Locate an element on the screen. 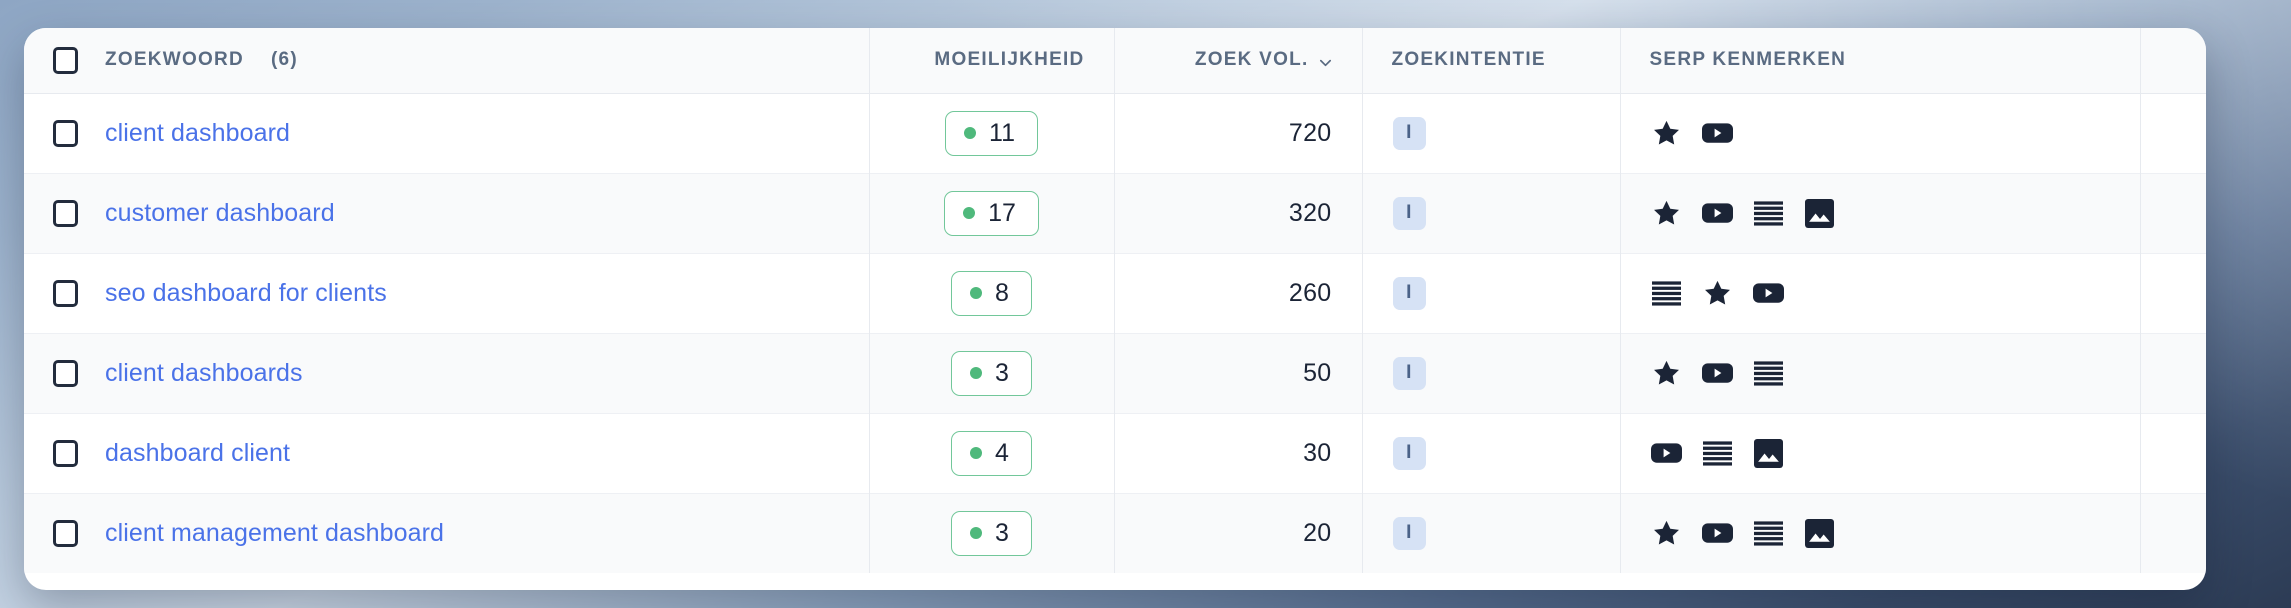 The height and width of the screenshot is (608, 2291). volume-value: 20 is located at coordinates (1317, 532).